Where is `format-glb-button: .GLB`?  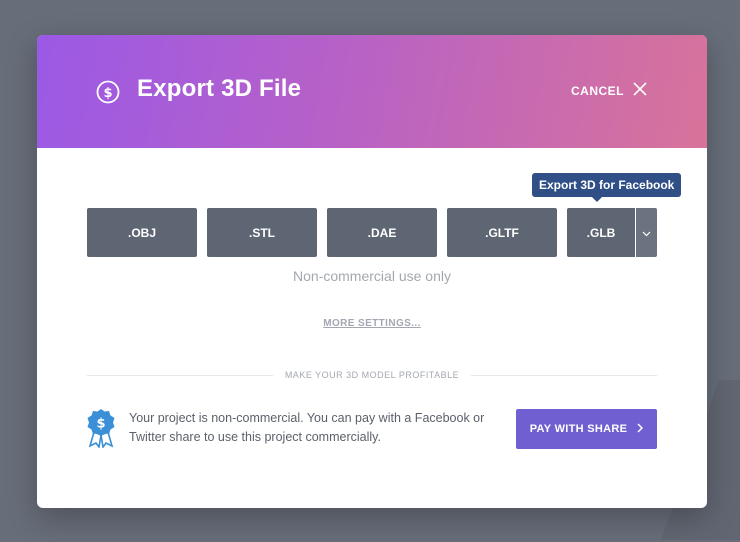
format-glb-button: .GLB is located at coordinates (601, 232).